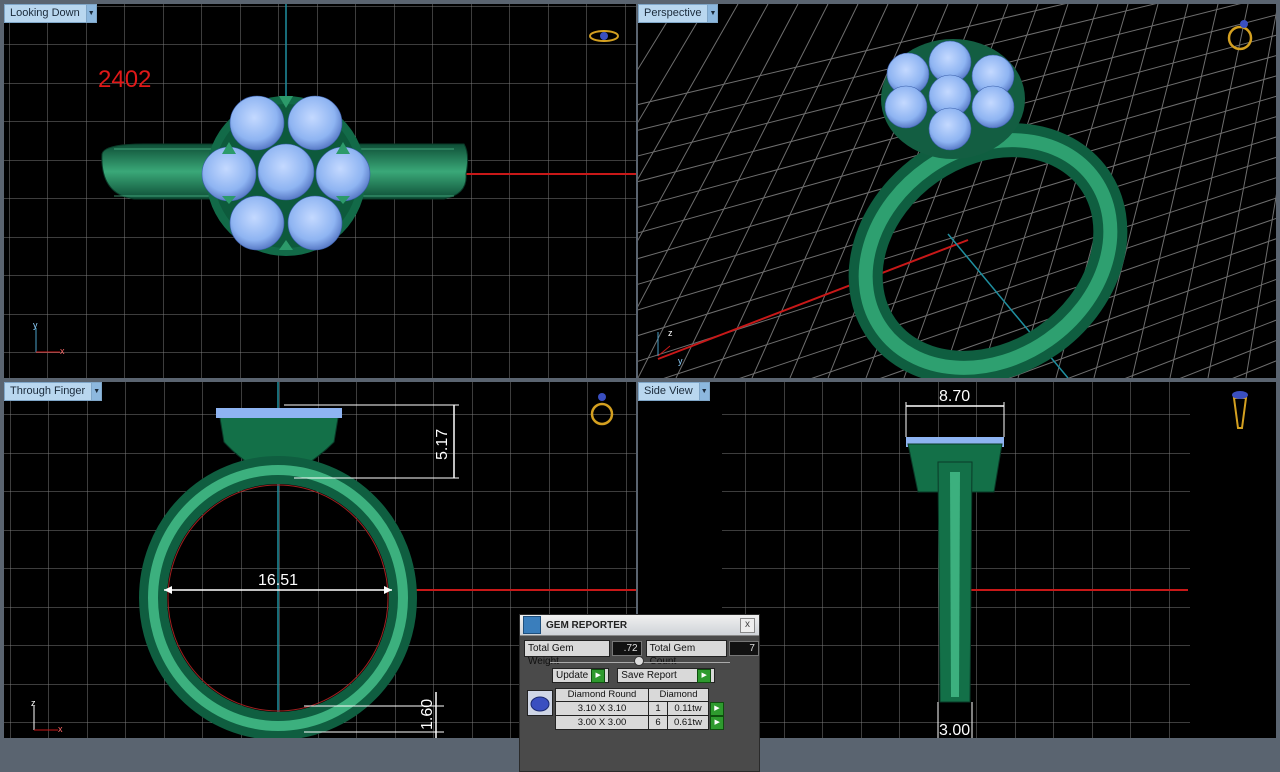 The height and width of the screenshot is (772, 1280). I want to click on slider-handle, so click(639, 661).